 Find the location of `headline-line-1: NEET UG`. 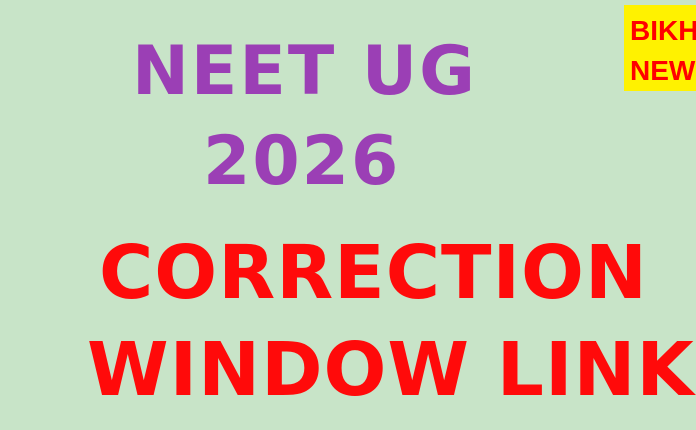

headline-line-1: NEET UG is located at coordinates (304, 71).